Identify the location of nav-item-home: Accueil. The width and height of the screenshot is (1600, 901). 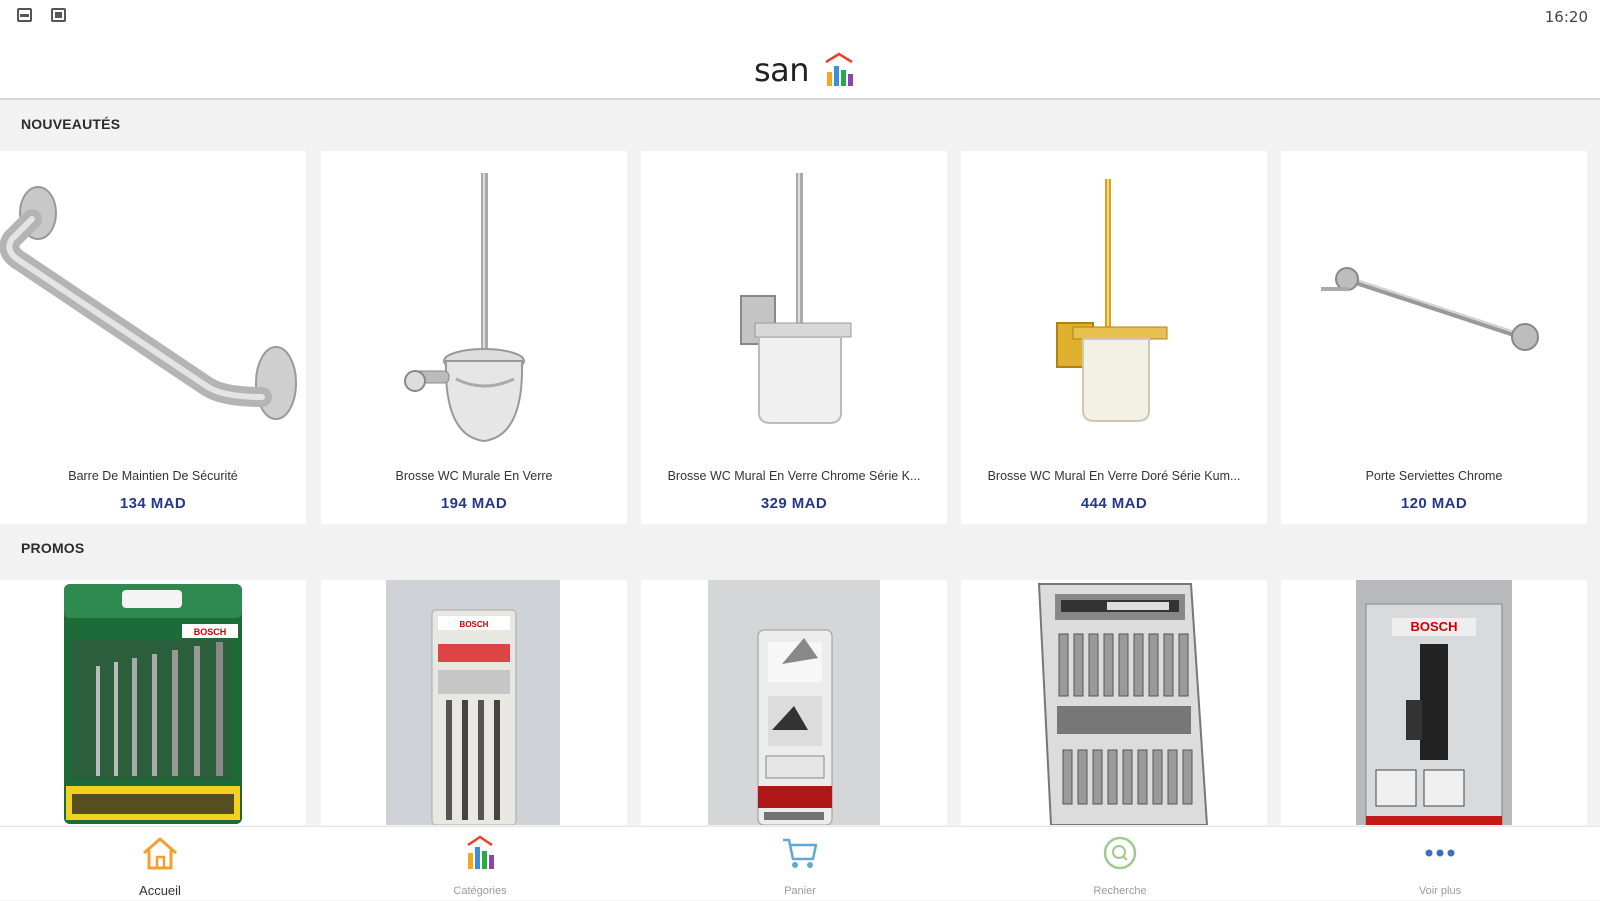
(160, 864).